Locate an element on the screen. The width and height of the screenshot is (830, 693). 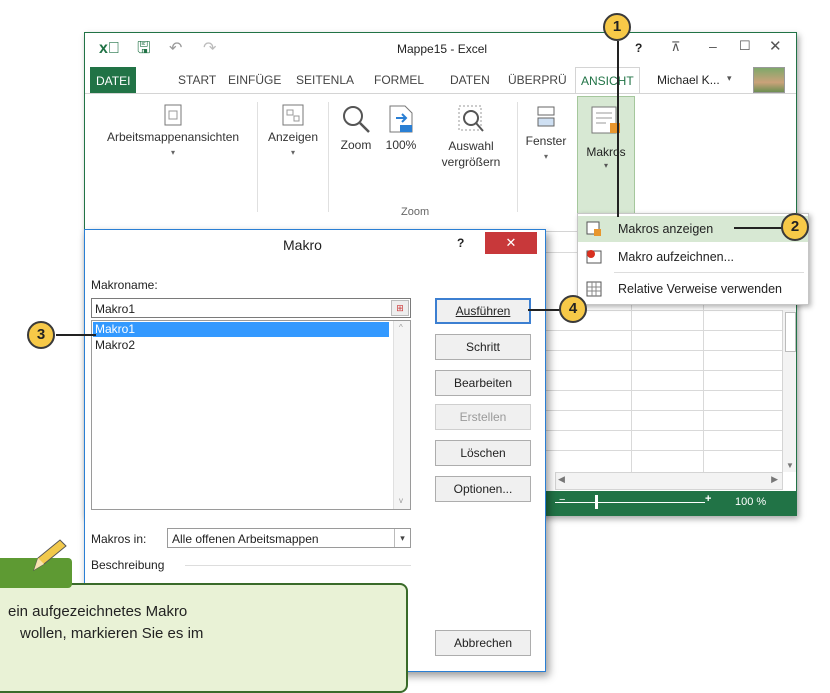
save-icon: 🖫 is located at coordinates (144, 49).